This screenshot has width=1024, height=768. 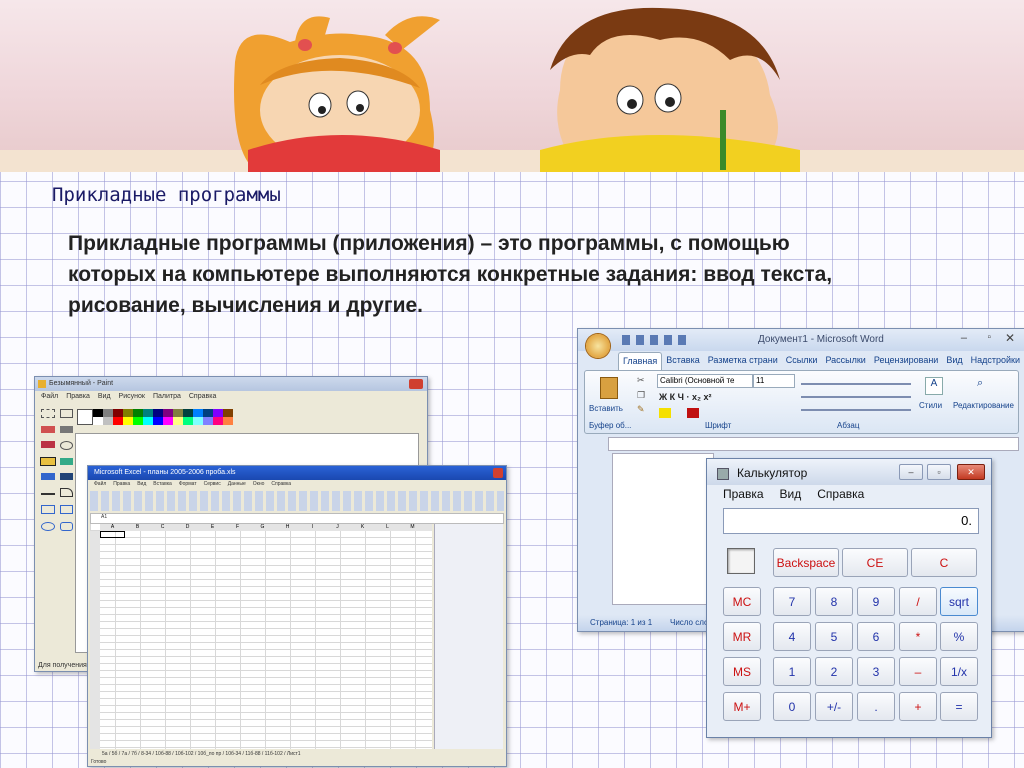 What do you see at coordinates (834, 706) in the screenshot?
I see `calc-key-digit-3-2: +/-` at bounding box center [834, 706].